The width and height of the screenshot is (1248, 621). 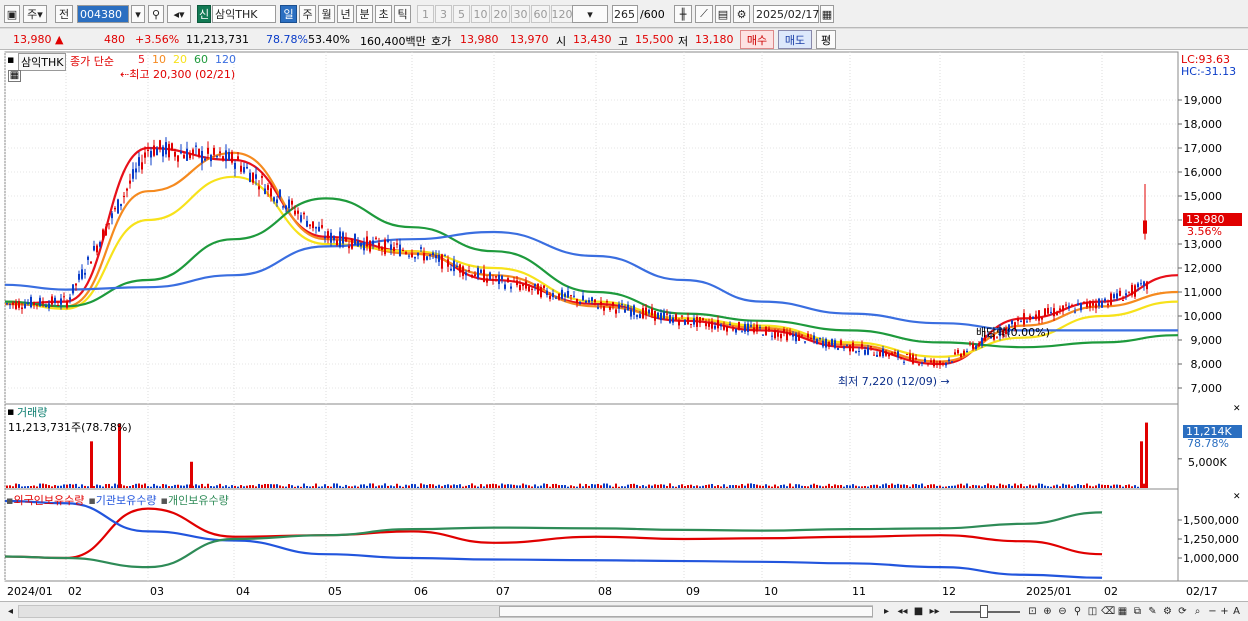 I want to click on save-icon: ▤, so click(x=723, y=14).